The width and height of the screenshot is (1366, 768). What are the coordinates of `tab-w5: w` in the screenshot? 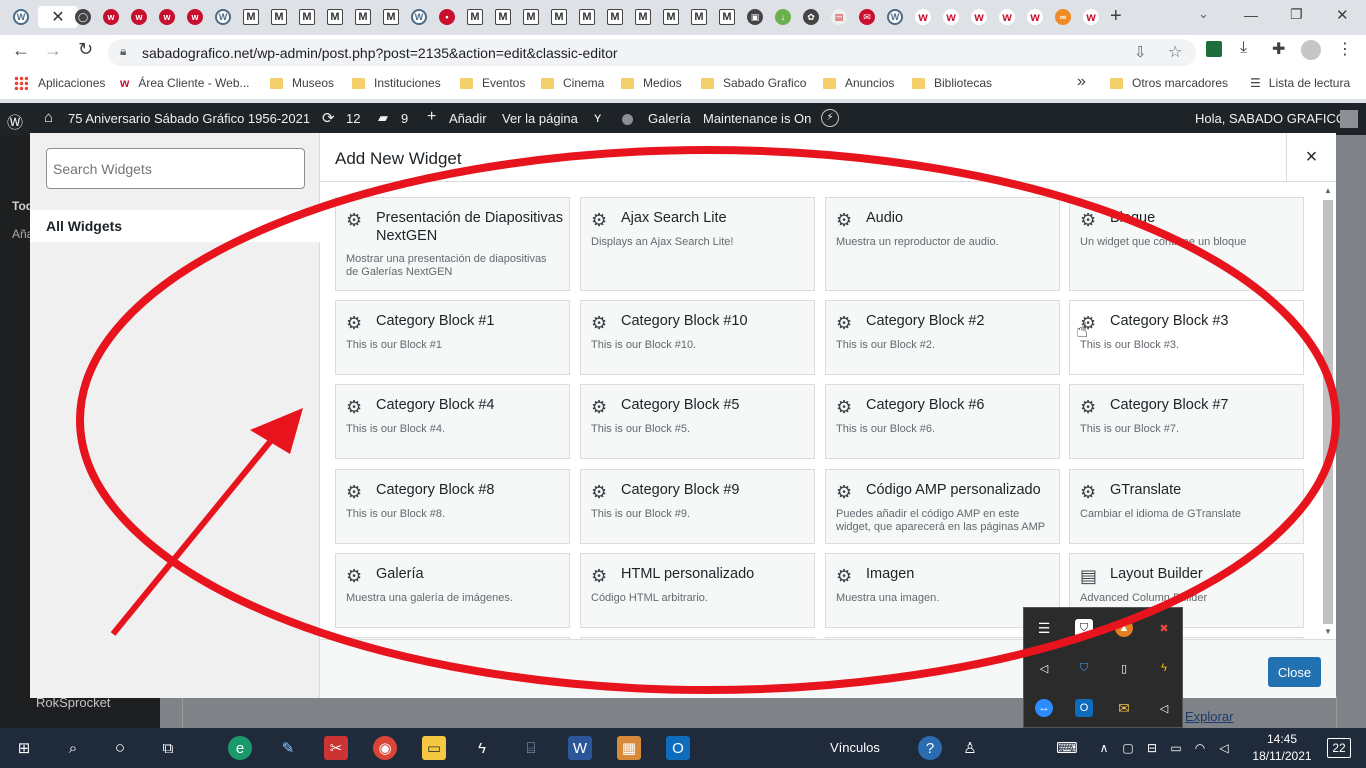 It's located at (923, 17).